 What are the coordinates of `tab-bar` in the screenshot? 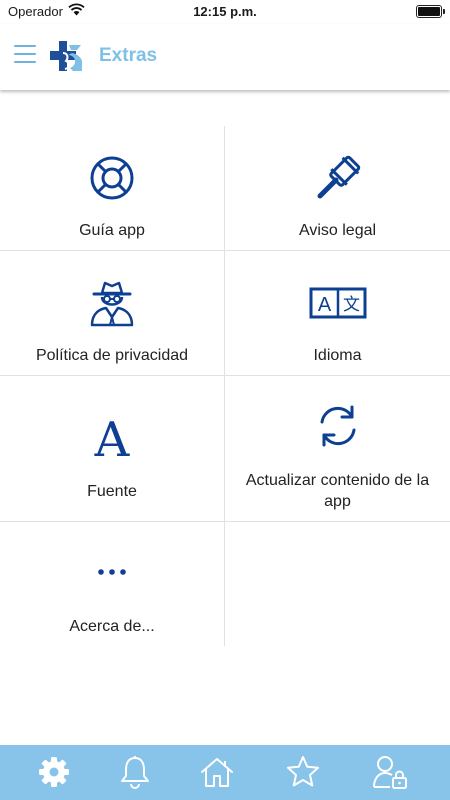 It's located at (225, 772).